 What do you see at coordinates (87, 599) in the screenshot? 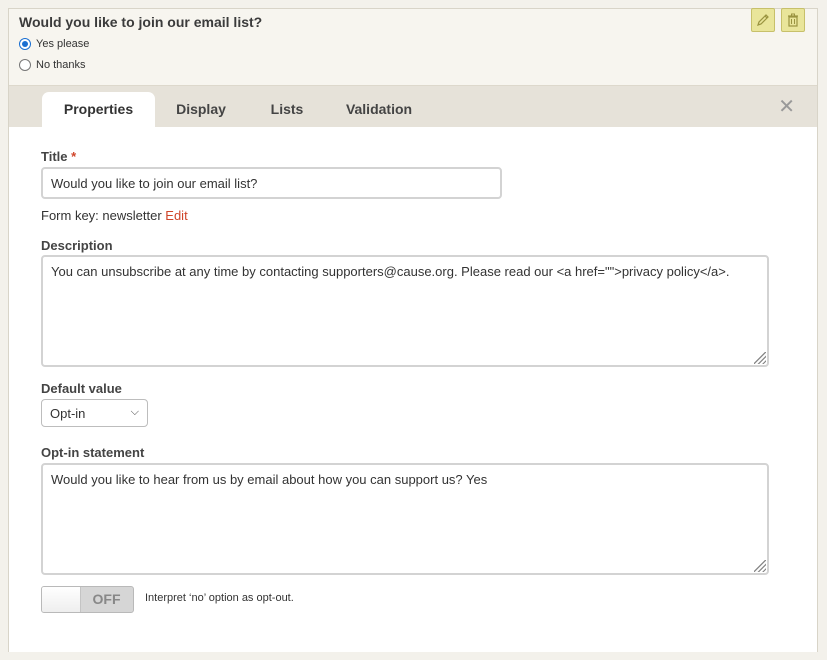
I see `optout-toggle: OFF` at bounding box center [87, 599].